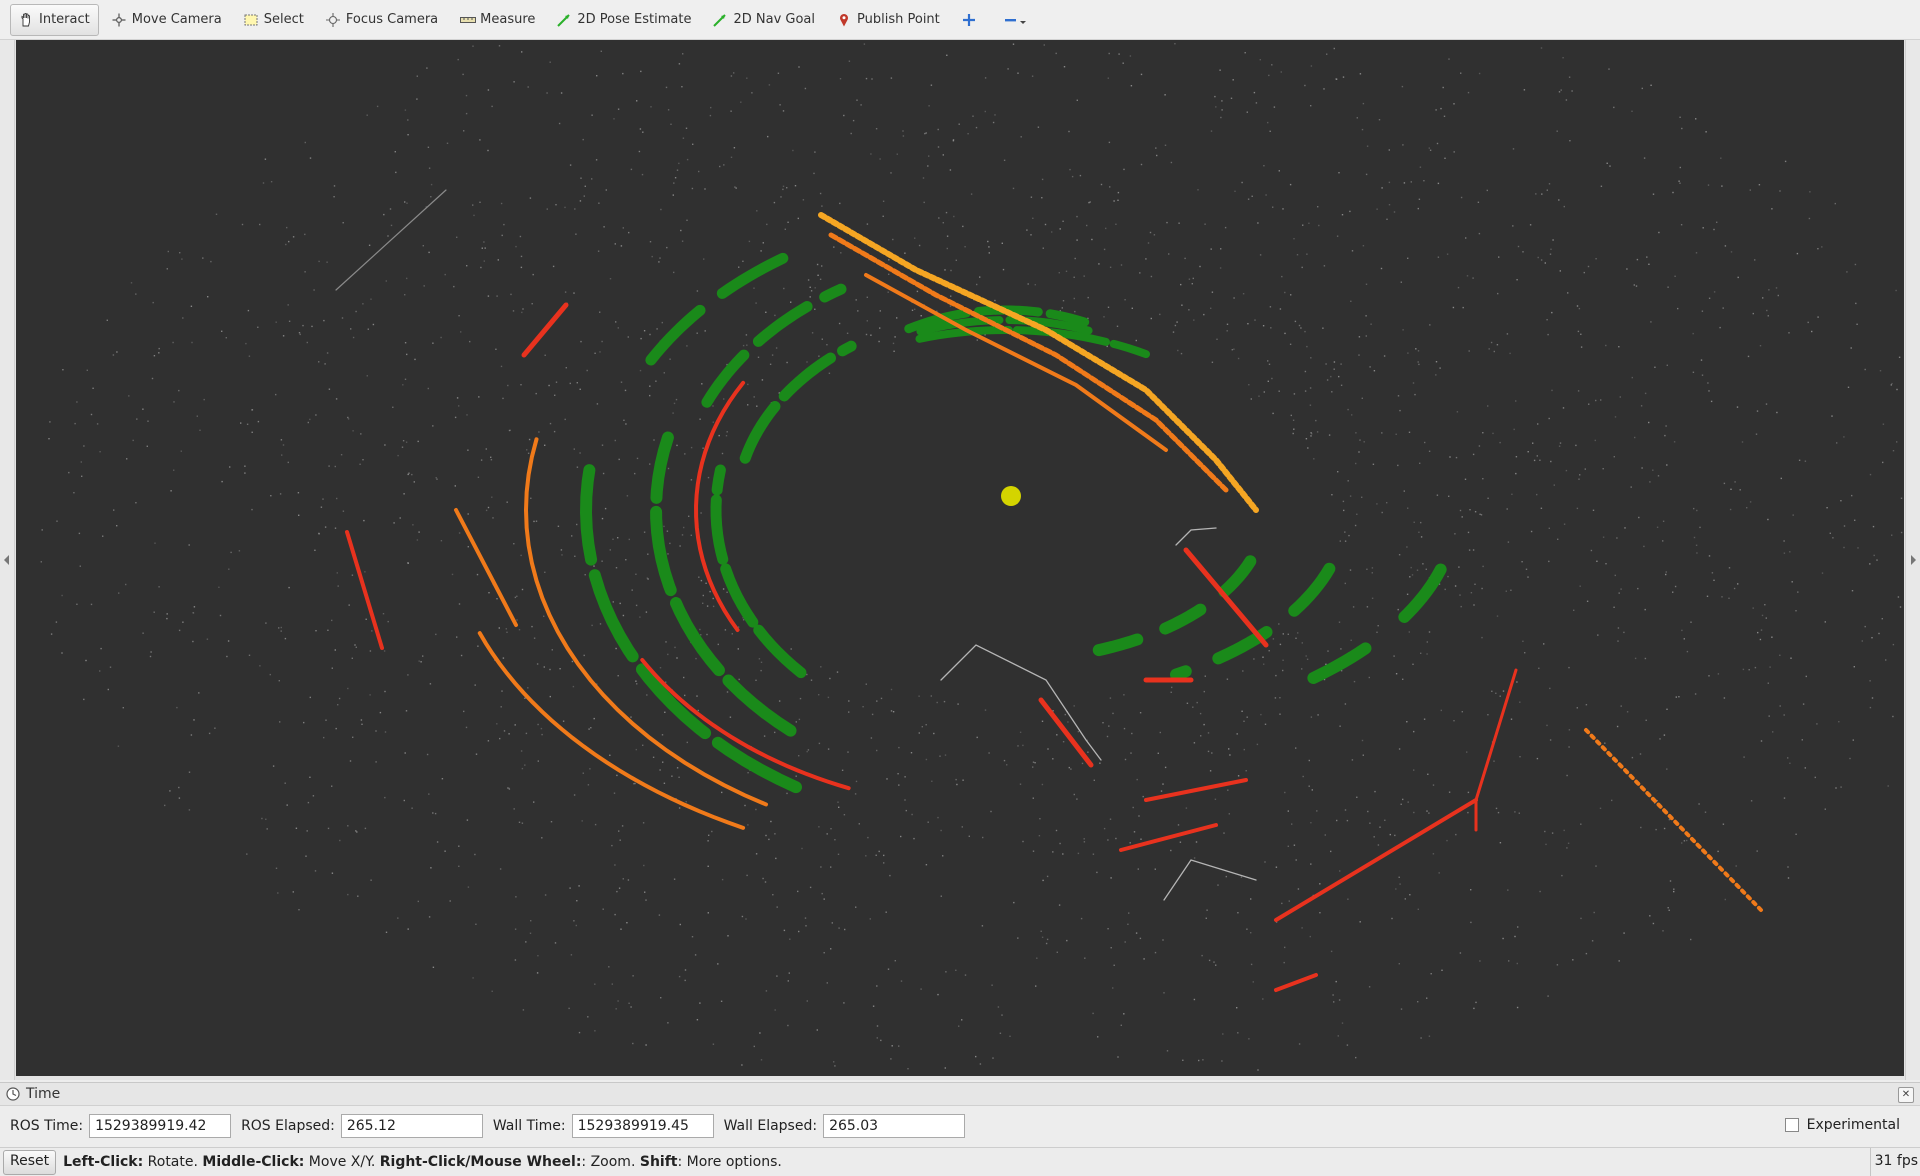 This screenshot has width=1920, height=1176. What do you see at coordinates (382, 20) in the screenshot?
I see `tool-focus-camera: Focus Camera` at bounding box center [382, 20].